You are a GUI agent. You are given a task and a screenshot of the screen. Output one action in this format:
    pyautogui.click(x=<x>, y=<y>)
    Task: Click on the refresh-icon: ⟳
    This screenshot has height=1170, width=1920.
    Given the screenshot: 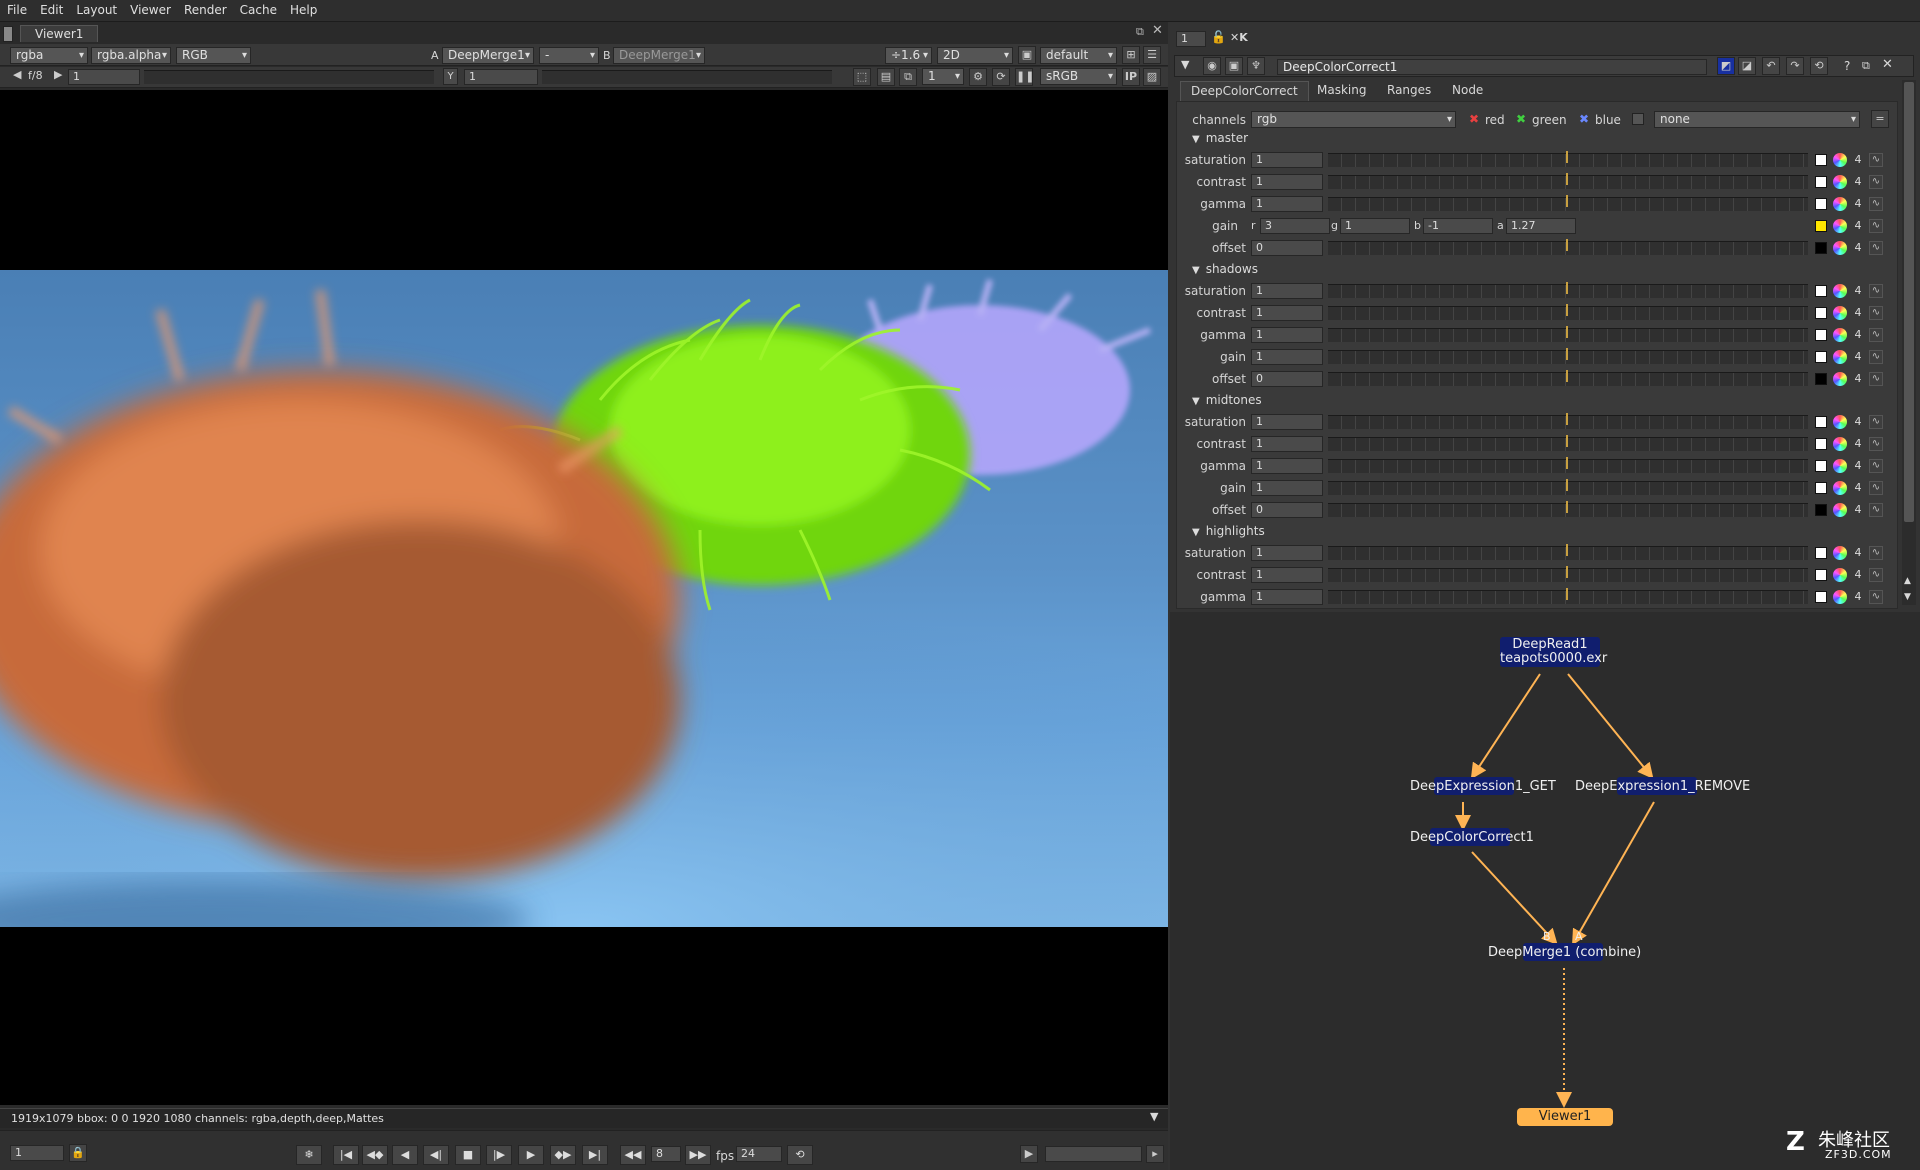 What is the action you would take?
    pyautogui.click(x=1001, y=77)
    